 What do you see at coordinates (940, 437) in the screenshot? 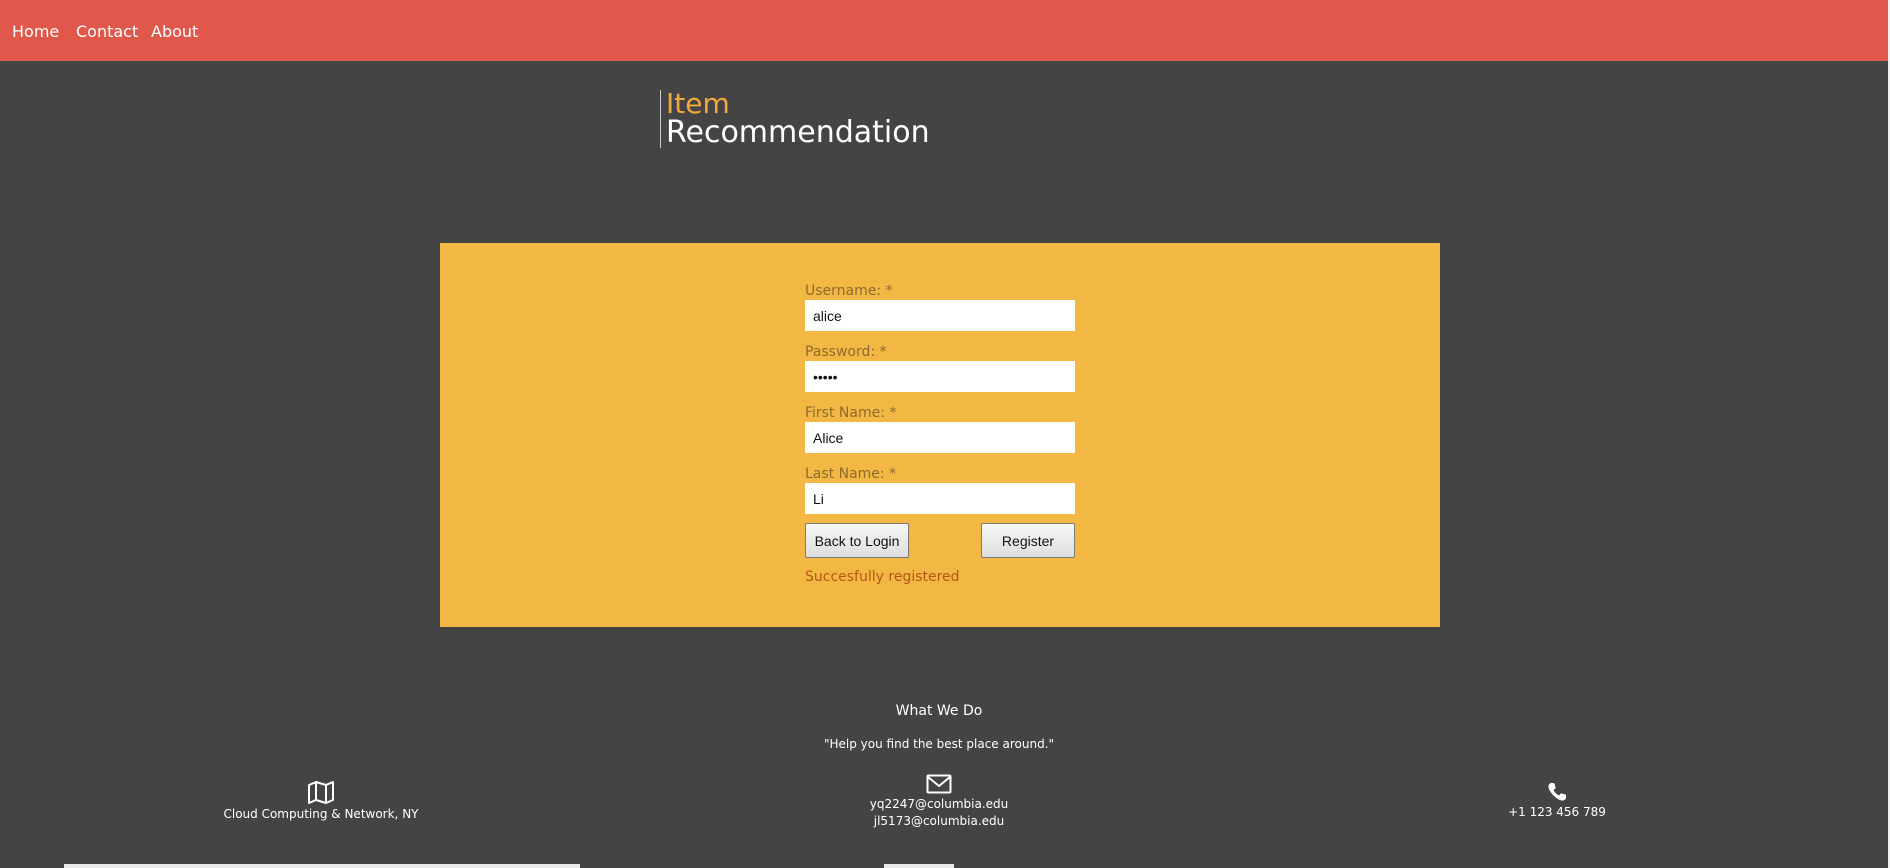
I see `first-name-input` at bounding box center [940, 437].